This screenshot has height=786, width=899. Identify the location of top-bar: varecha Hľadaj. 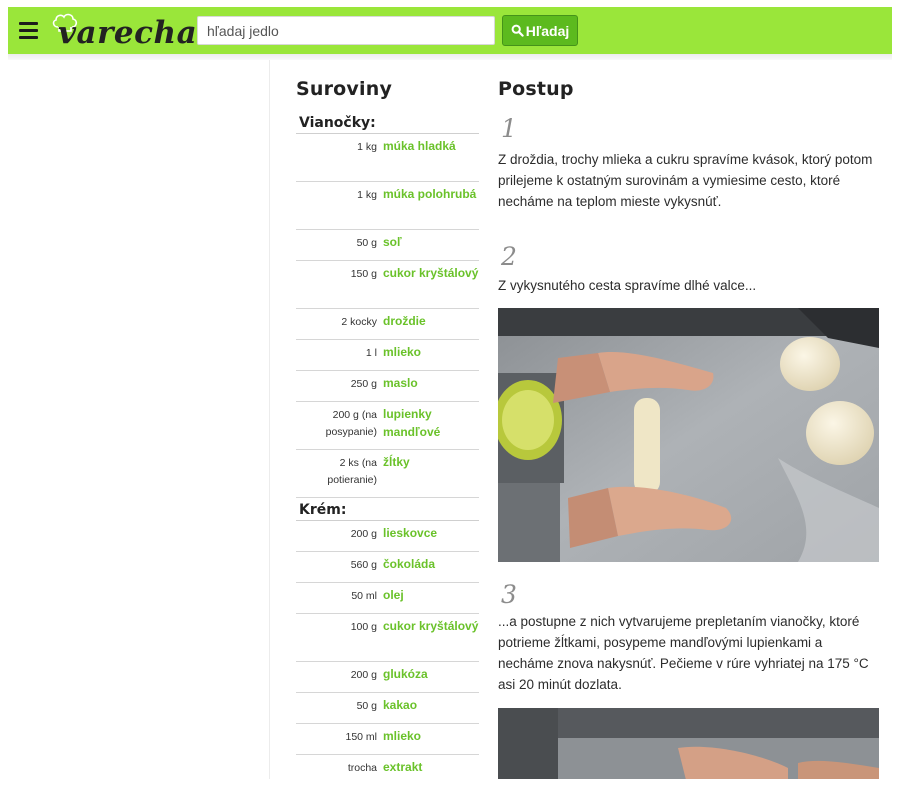
(450, 30).